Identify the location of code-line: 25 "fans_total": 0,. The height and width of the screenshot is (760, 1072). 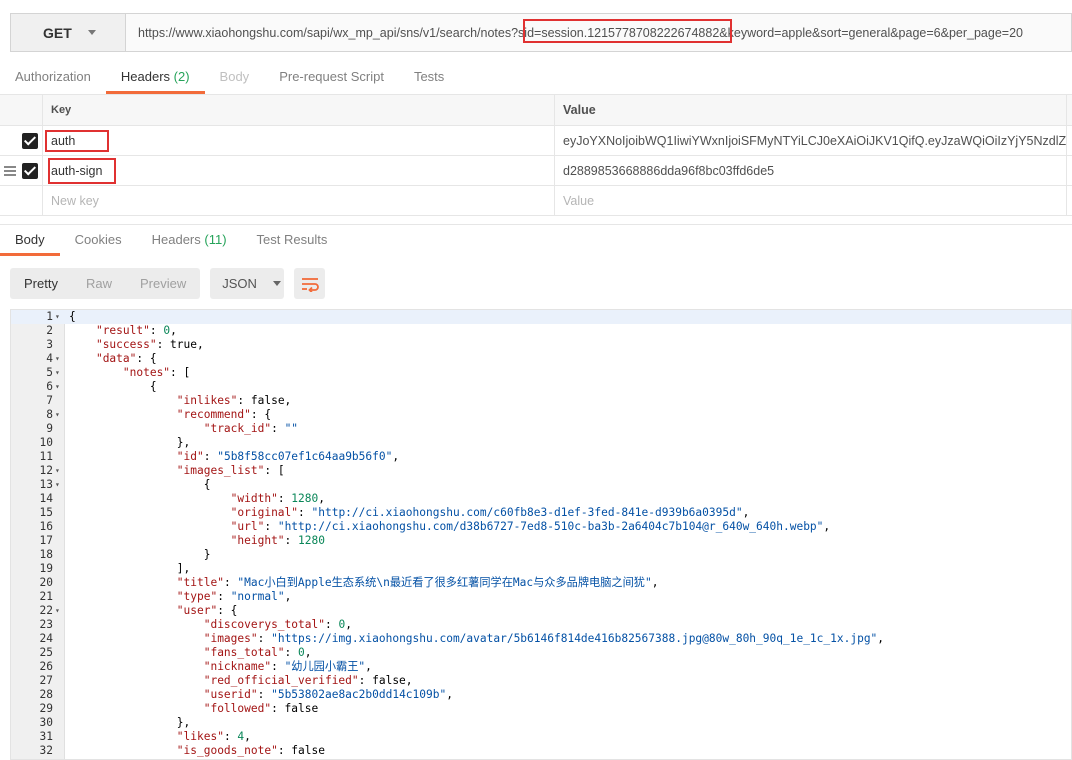
(541, 653).